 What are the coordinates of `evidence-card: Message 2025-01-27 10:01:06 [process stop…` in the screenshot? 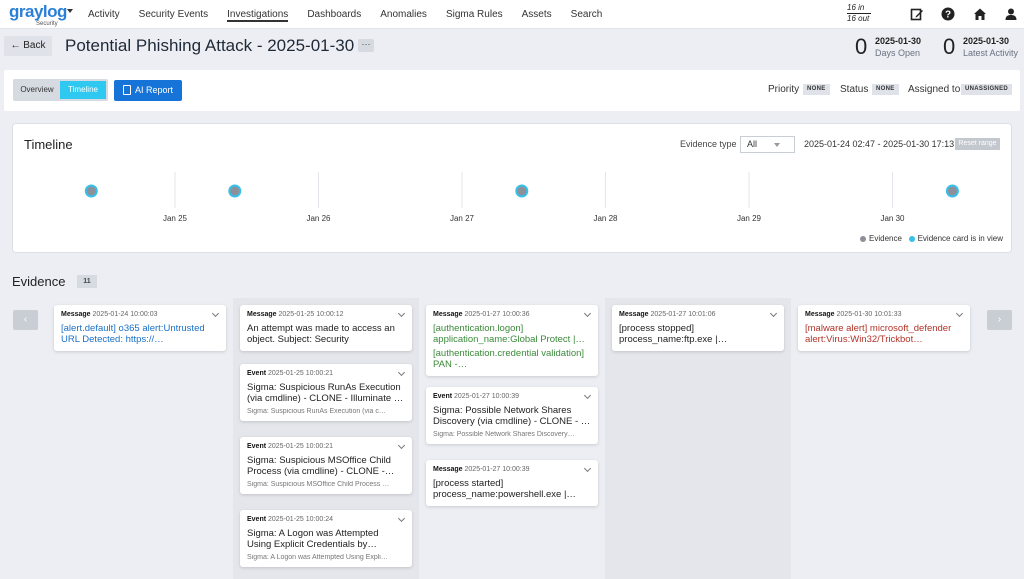 It's located at (698, 328).